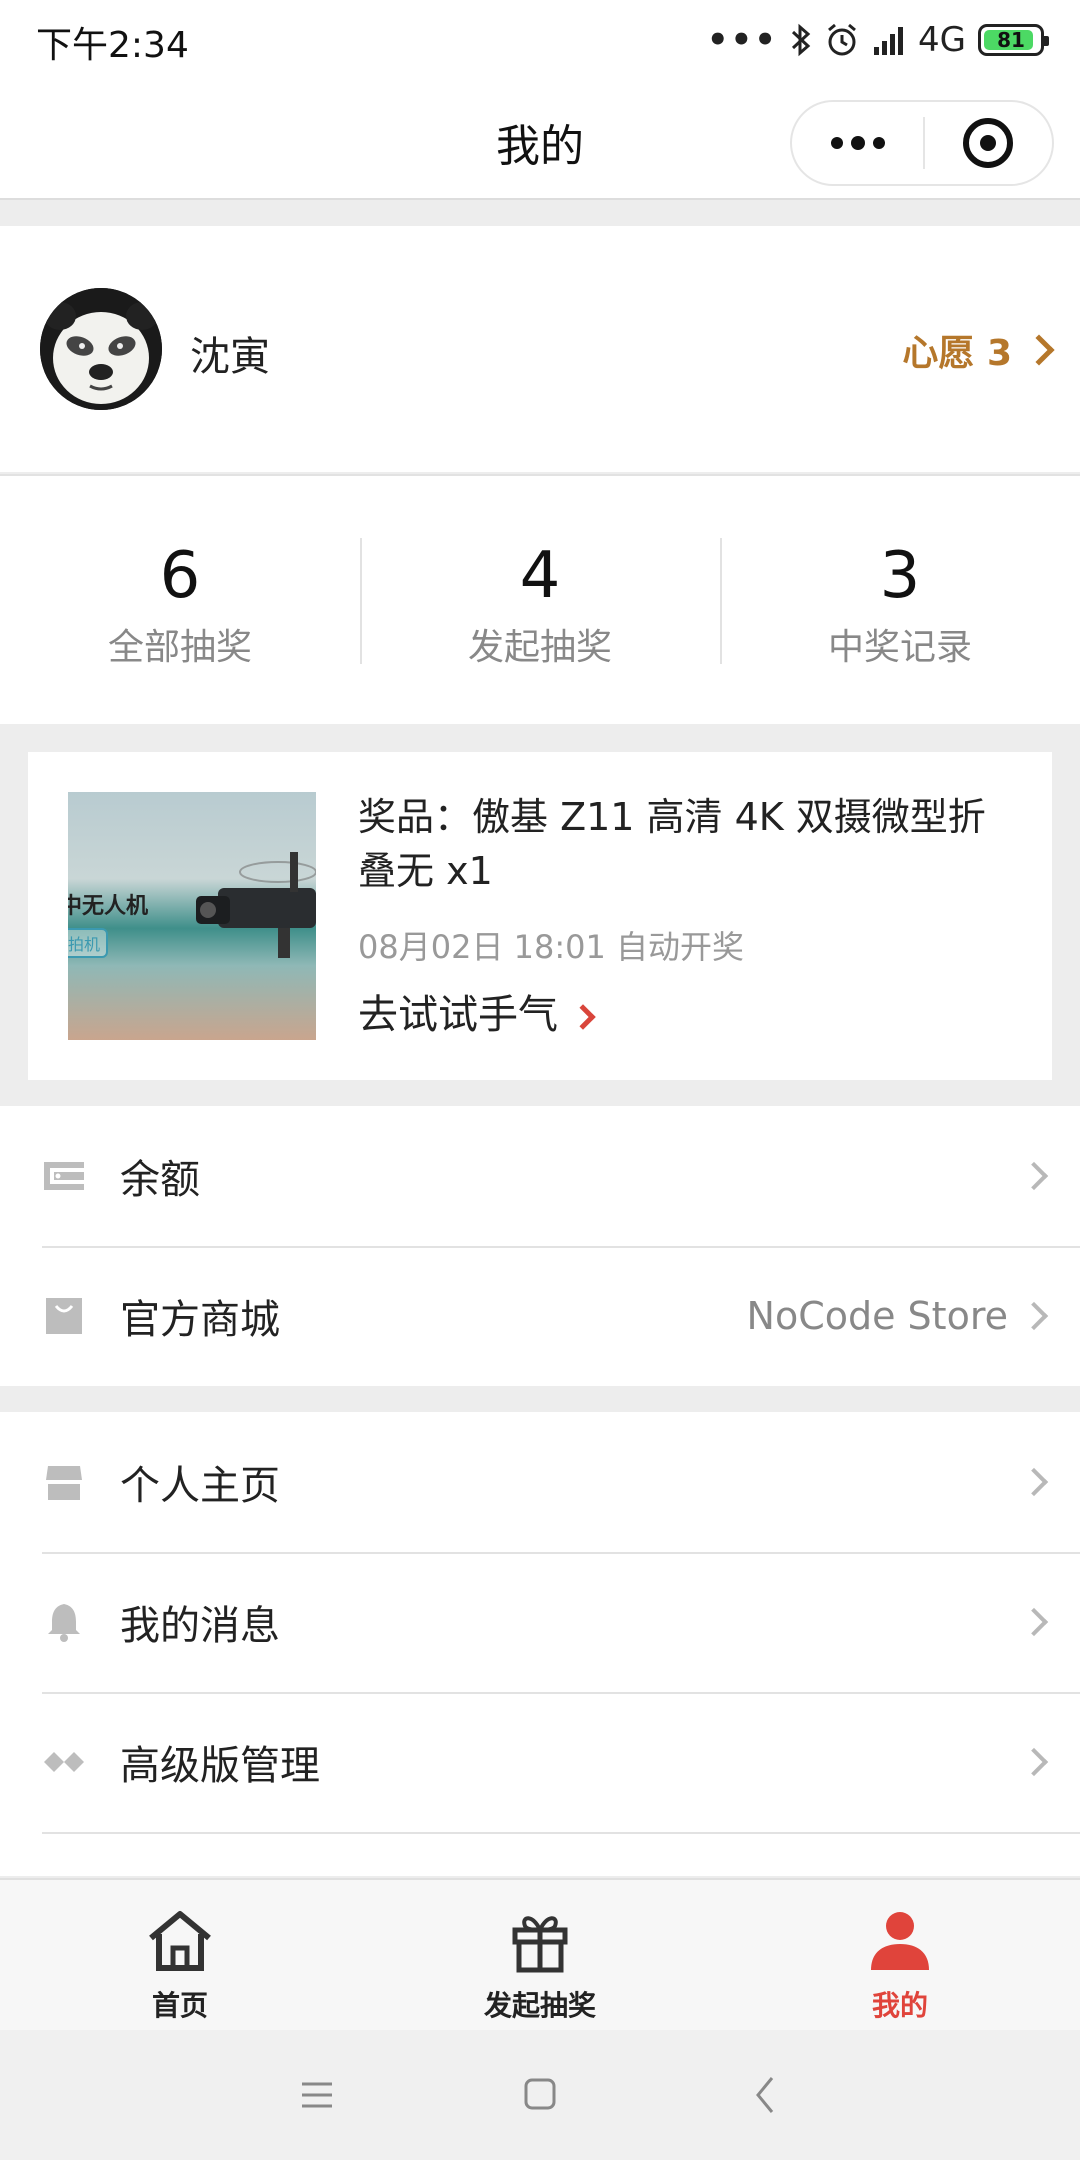 This screenshot has height=2160, width=1080. What do you see at coordinates (200, 1320) in the screenshot?
I see `menu-label: 官方商城` at bounding box center [200, 1320].